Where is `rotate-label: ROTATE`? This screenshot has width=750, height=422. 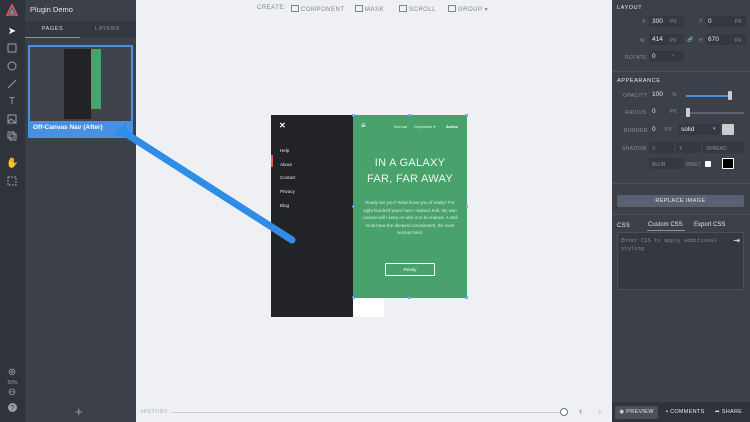 rotate-label: ROTATE is located at coordinates (636, 58).